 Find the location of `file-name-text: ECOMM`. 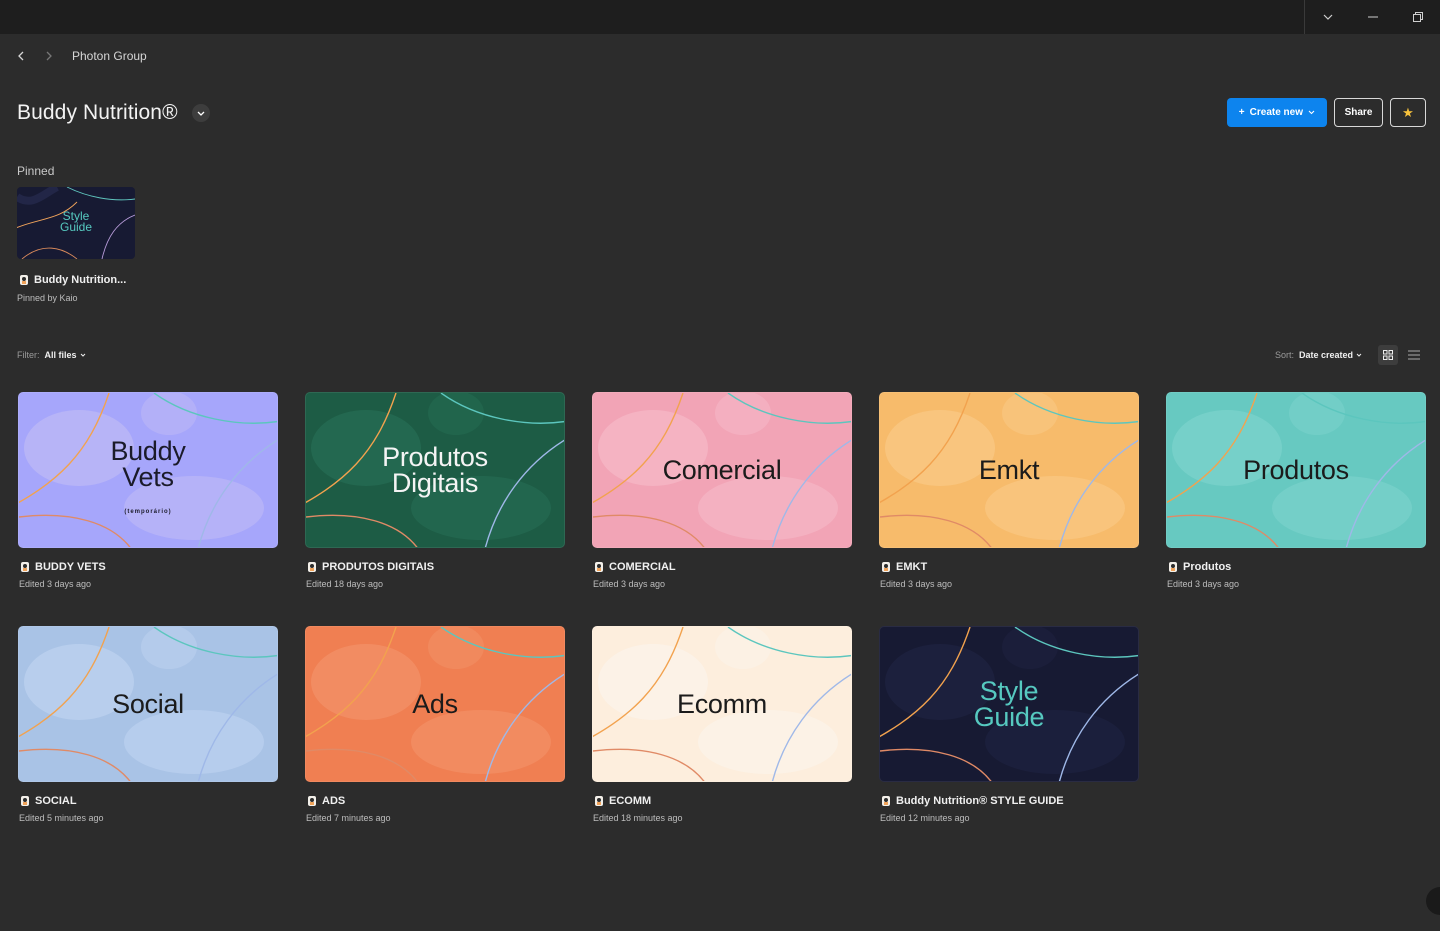

file-name-text: ECOMM is located at coordinates (630, 801).